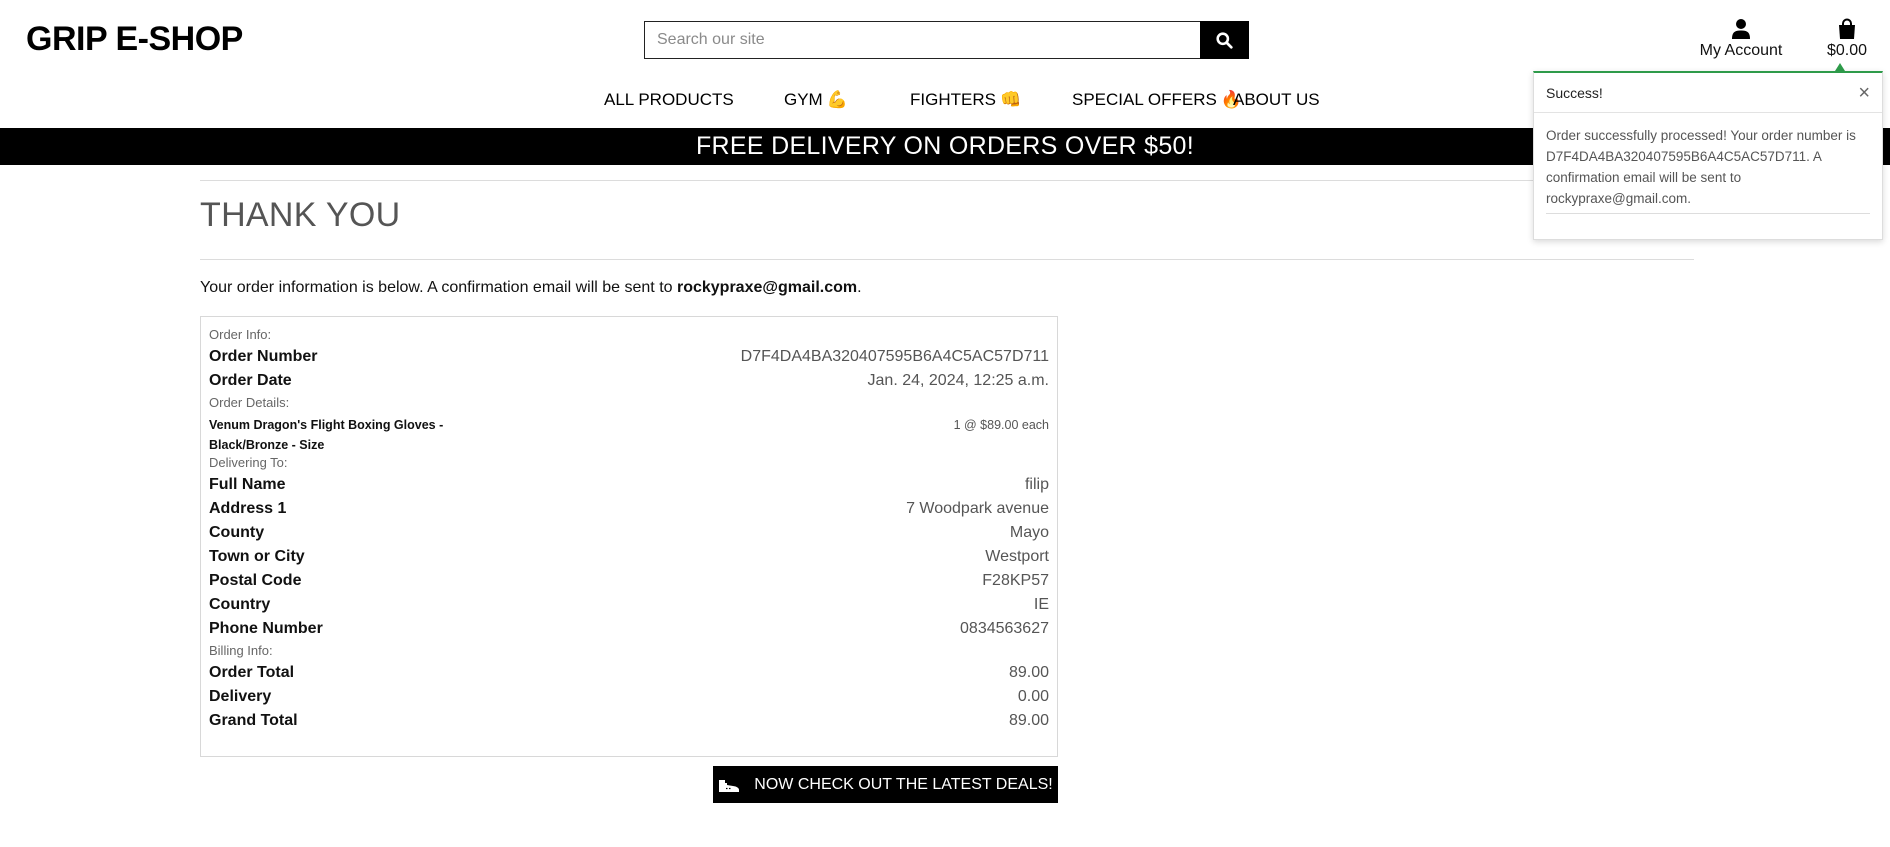  I want to click on latest-deals-label: NOW CHECK OUT THE LATEST DEALS!, so click(903, 784).